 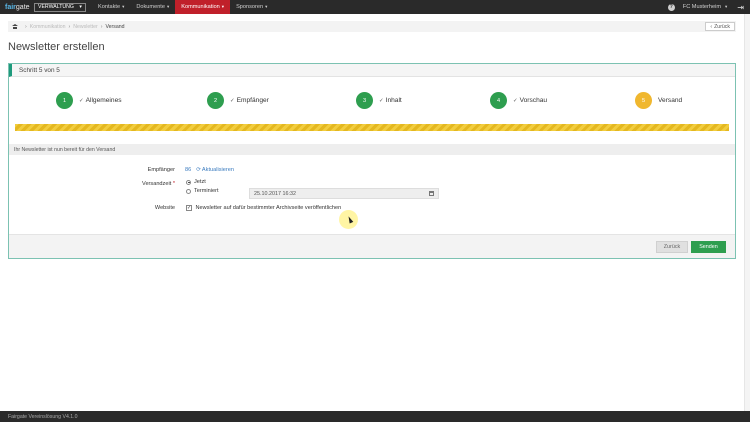 I want to click on wizard-footer: Zurück Senden, so click(x=372, y=246).